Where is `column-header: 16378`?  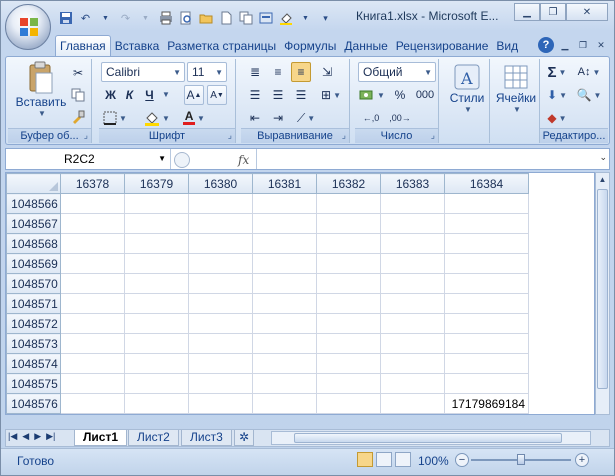 column-header: 16378 is located at coordinates (92, 183).